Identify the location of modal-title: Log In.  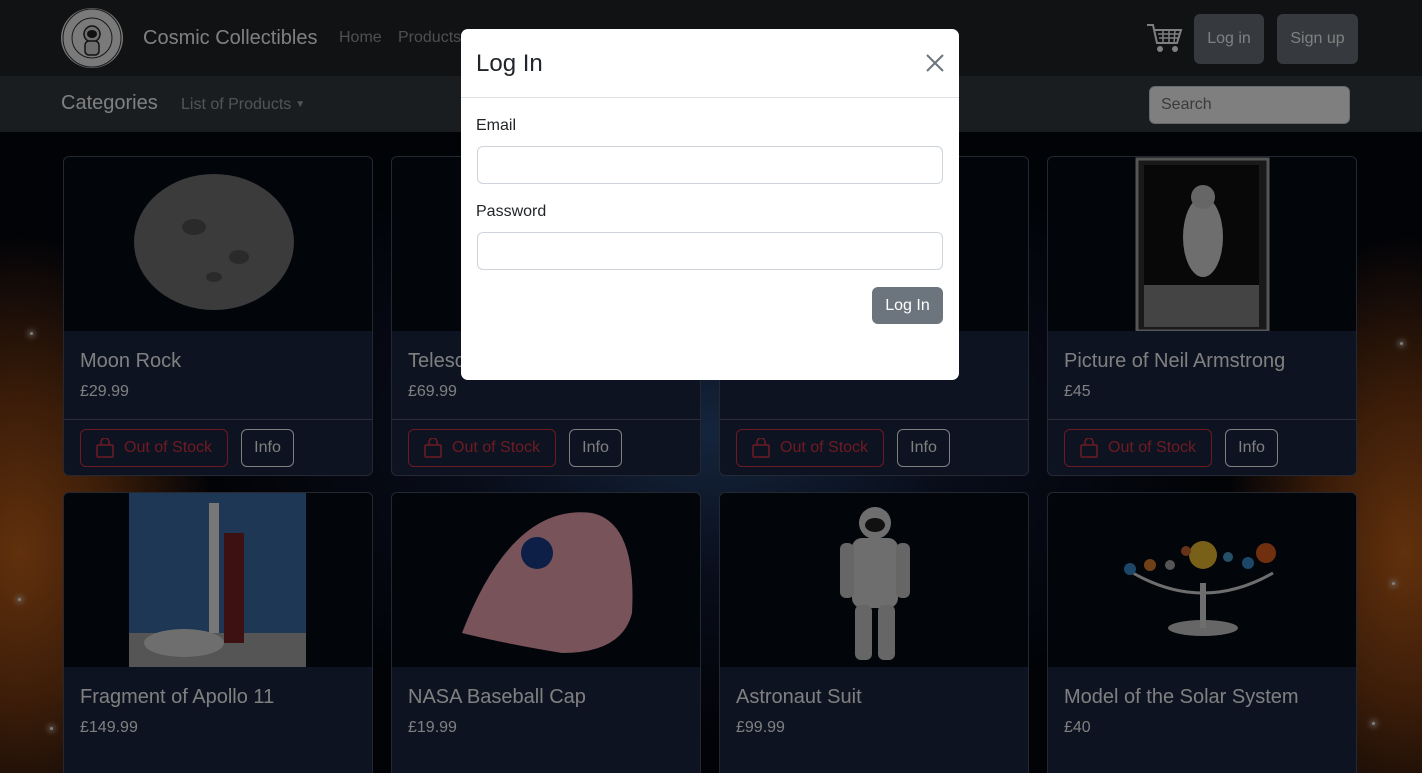
(509, 63).